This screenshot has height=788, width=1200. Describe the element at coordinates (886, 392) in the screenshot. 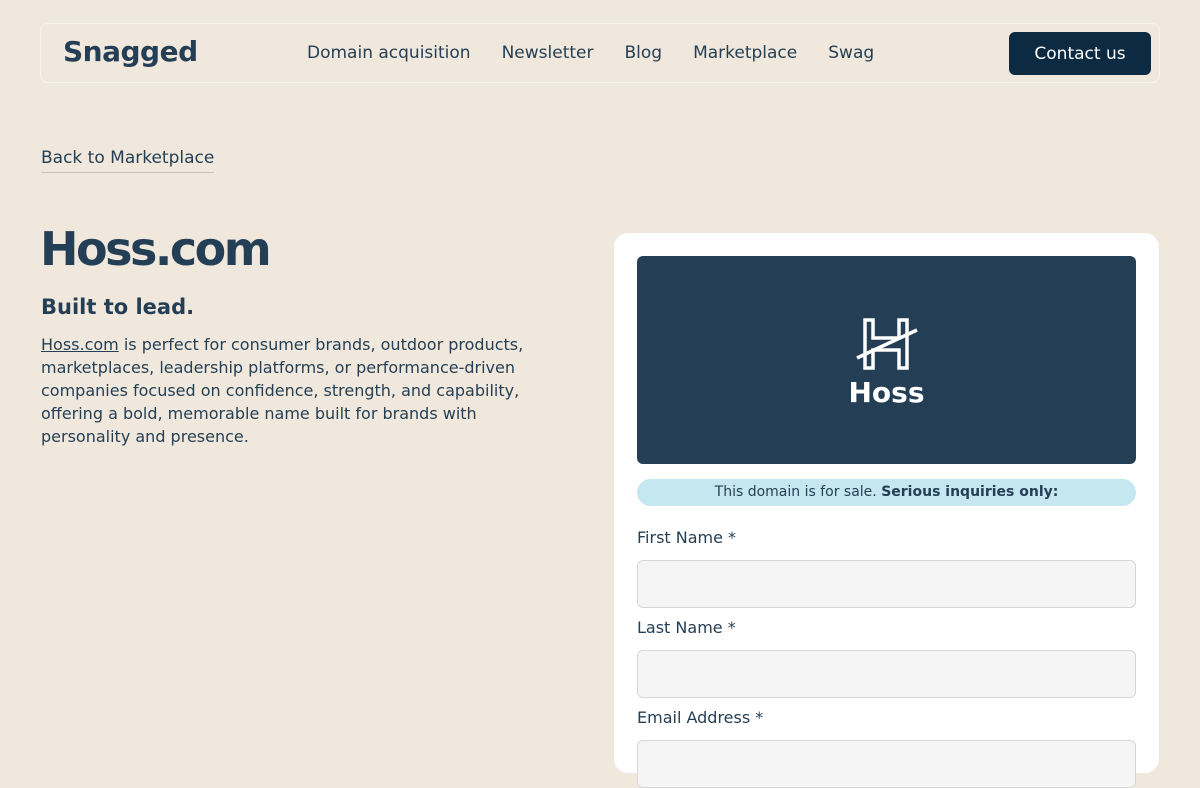

I see `banner-brand-name: Hoss` at that location.